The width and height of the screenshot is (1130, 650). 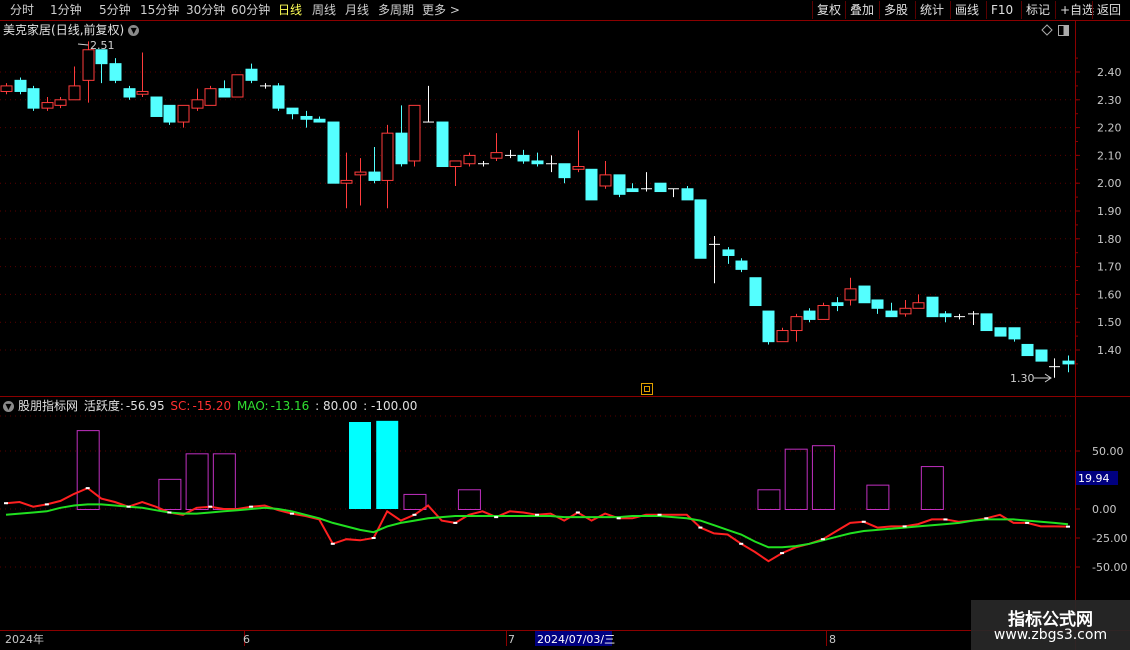 What do you see at coordinates (1094, 478) in the screenshot?
I see `badge-text: 19.94` at bounding box center [1094, 478].